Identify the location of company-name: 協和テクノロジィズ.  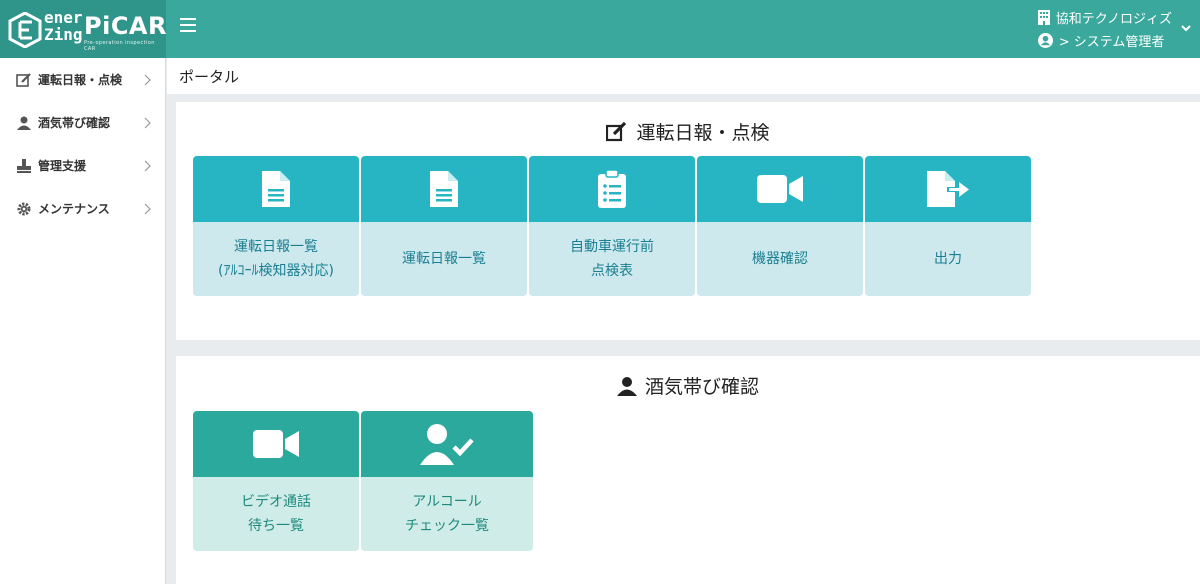
(1113, 19).